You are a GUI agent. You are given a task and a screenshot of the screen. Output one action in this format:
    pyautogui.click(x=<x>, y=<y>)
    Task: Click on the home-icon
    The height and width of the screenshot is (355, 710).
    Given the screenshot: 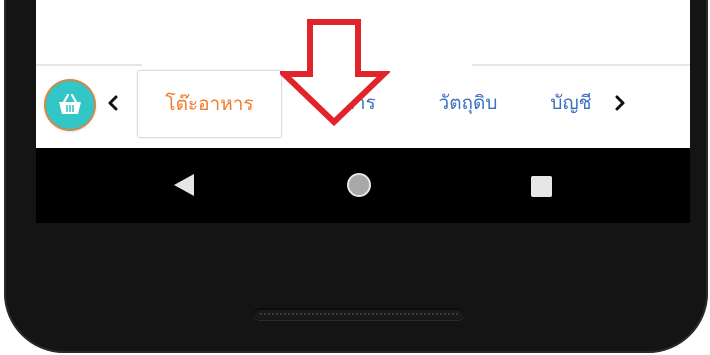 What is the action you would take?
    pyautogui.click(x=359, y=185)
    